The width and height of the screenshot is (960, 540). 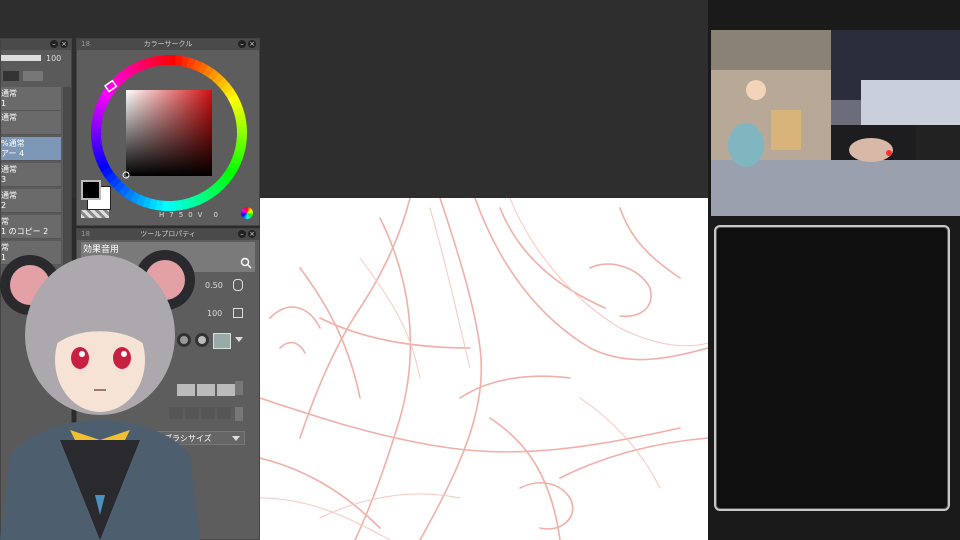 What do you see at coordinates (171, 215) in the screenshot?
I see `h-value: 7` at bounding box center [171, 215].